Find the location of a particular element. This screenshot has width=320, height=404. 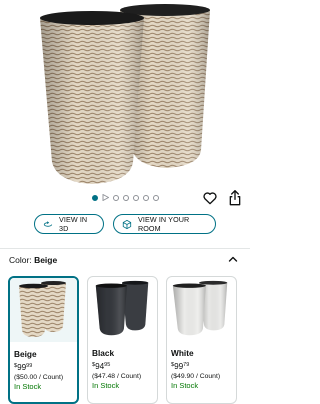

option-unit-price: ($49.90 / Count) is located at coordinates (196, 377).